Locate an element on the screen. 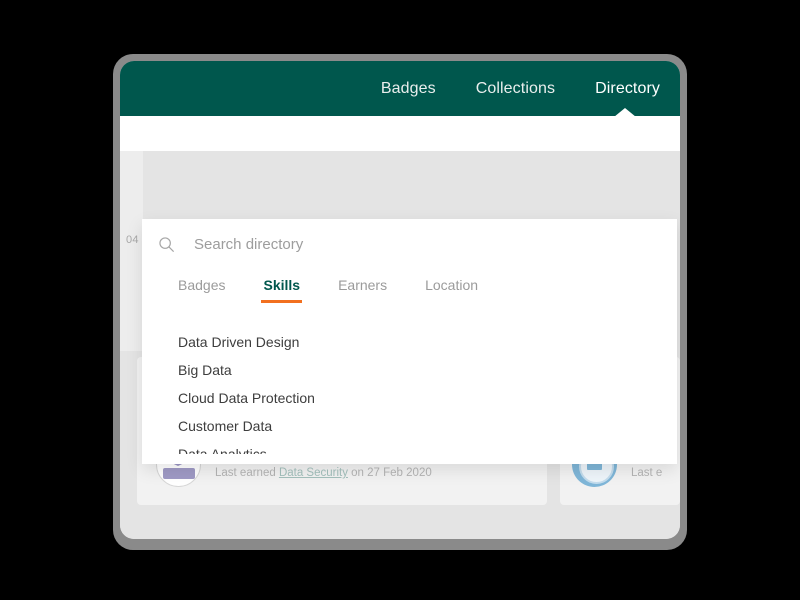 The height and width of the screenshot is (600, 800). search-result-item: Big Data is located at coordinates (409, 370).